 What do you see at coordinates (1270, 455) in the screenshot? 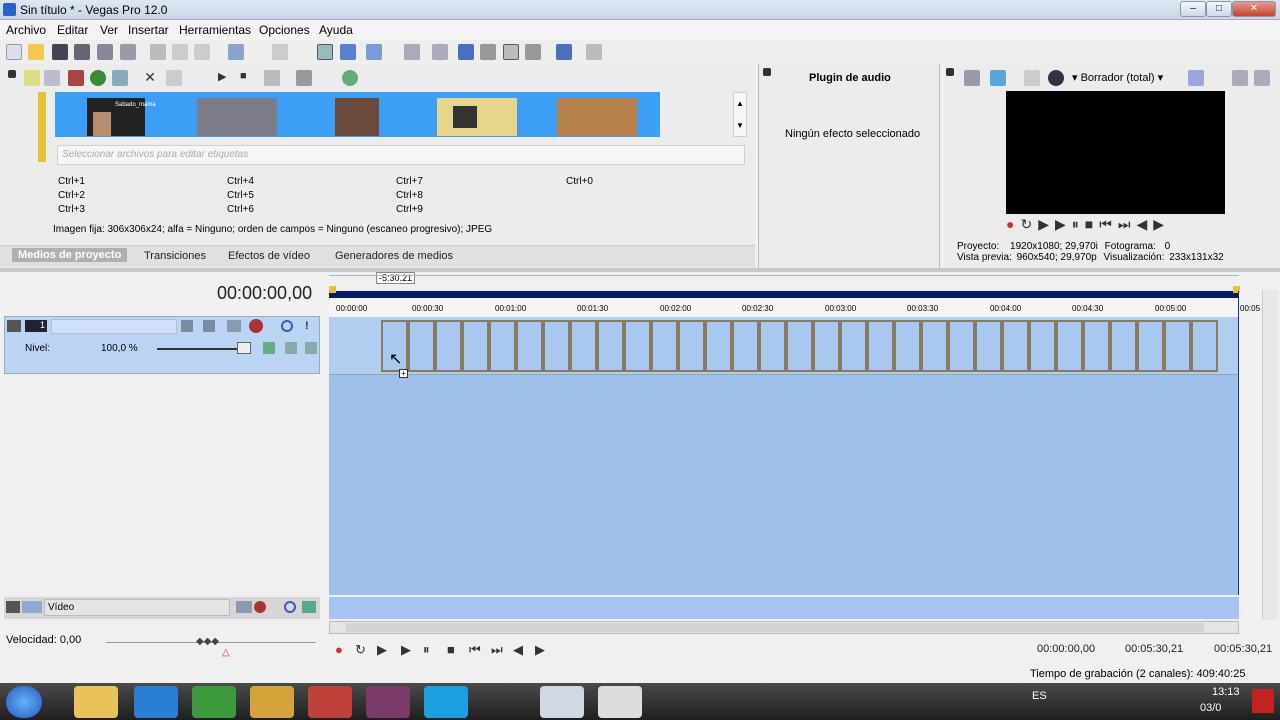
I see `vertical-scrollbar` at bounding box center [1270, 455].